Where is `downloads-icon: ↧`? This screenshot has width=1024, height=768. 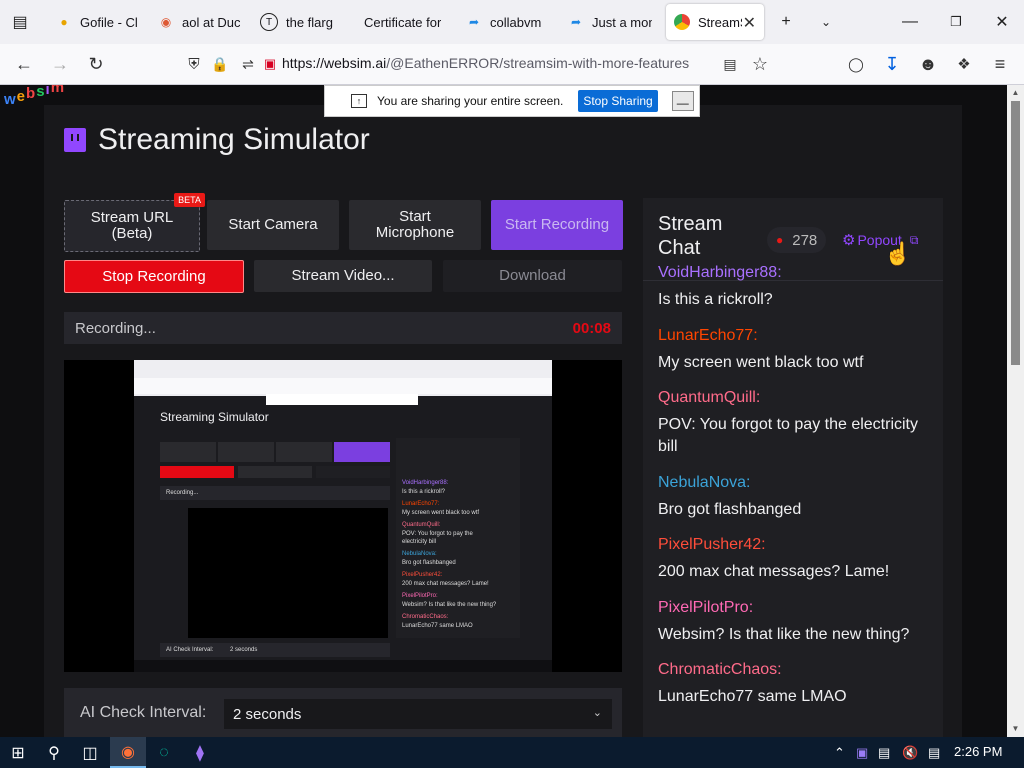
downloads-icon: ↧ is located at coordinates (892, 64).